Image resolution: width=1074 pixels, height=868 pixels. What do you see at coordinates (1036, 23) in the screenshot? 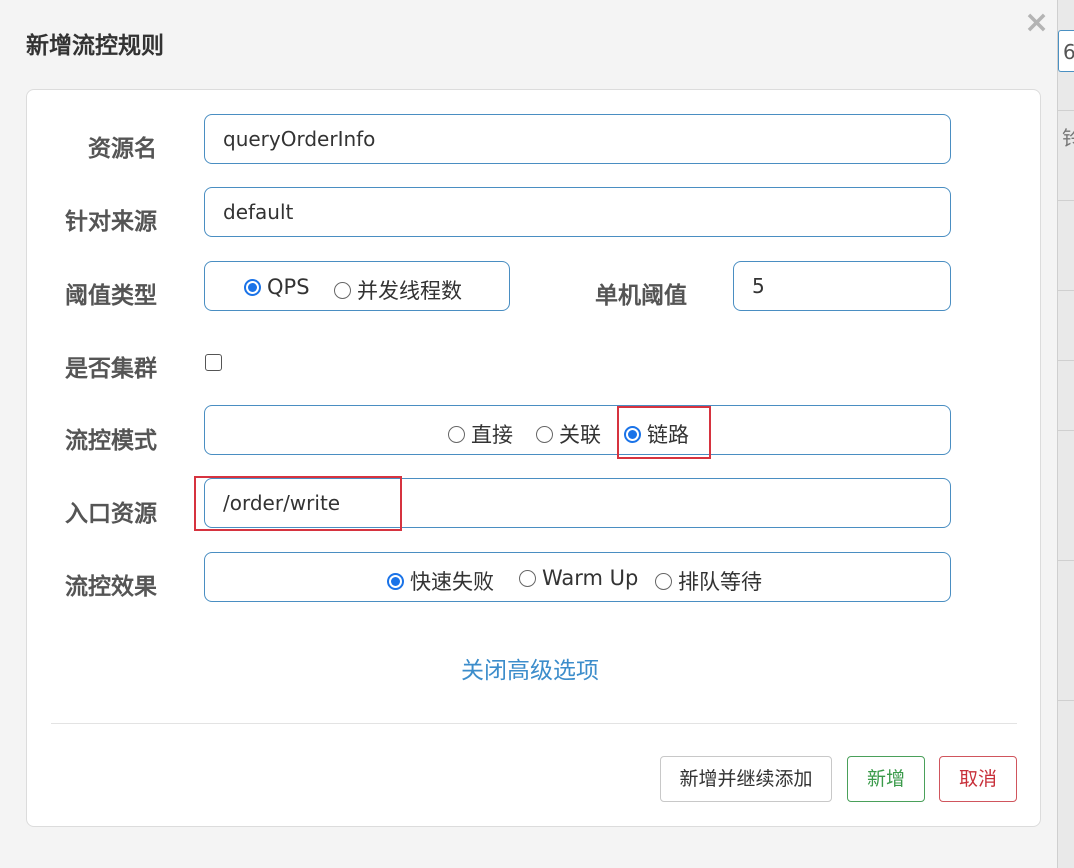
I see `close-icon: ×` at bounding box center [1036, 23].